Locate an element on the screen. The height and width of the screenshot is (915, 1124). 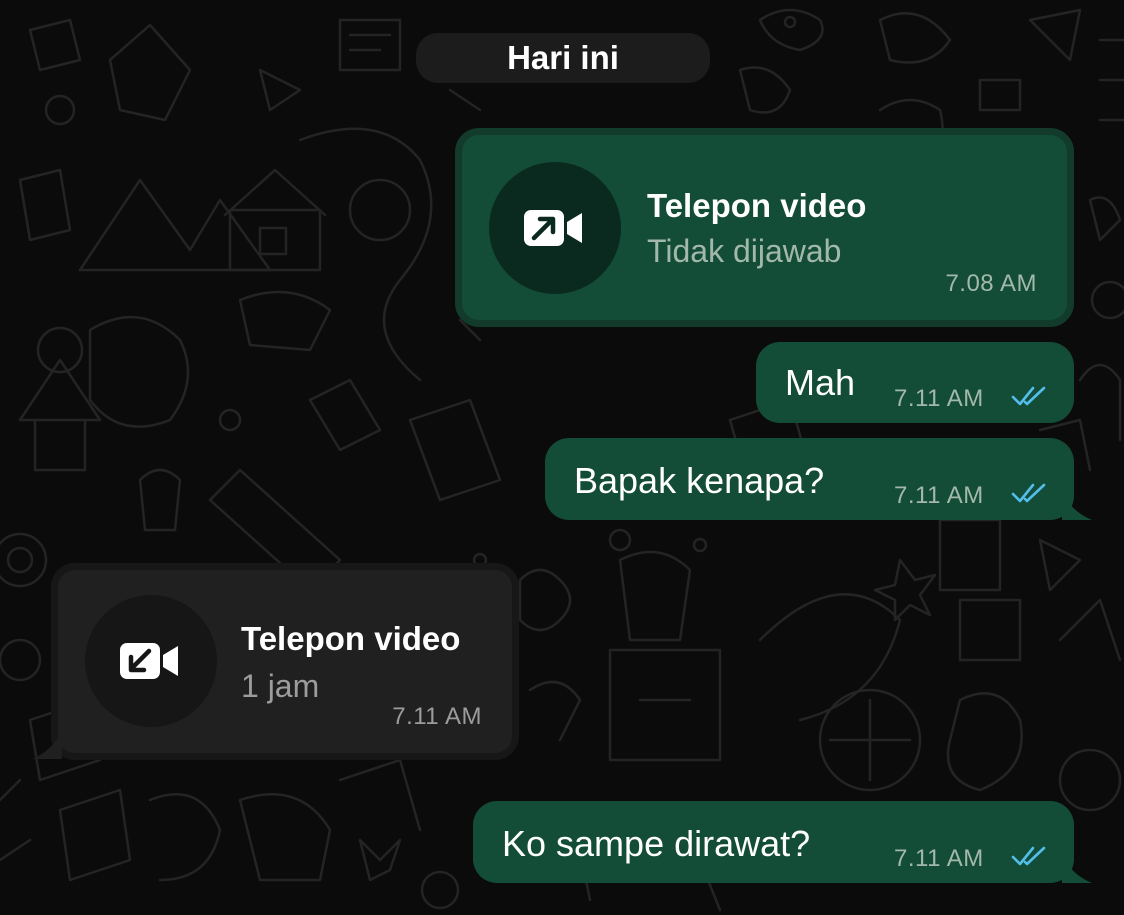
outgoing-message-bubble: Bapak kenapa? 7.11 AM is located at coordinates (809, 479).